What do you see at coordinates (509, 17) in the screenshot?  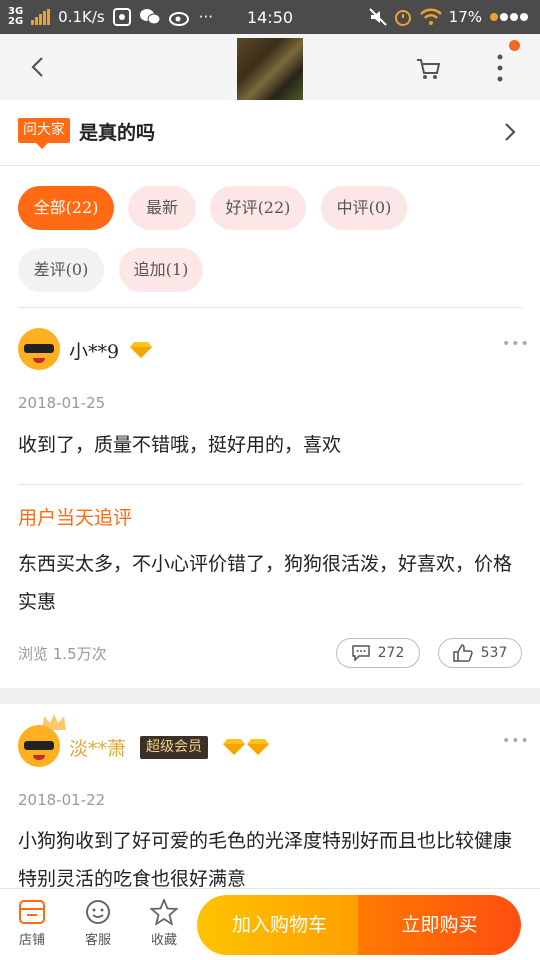 I see `battery-icon` at bounding box center [509, 17].